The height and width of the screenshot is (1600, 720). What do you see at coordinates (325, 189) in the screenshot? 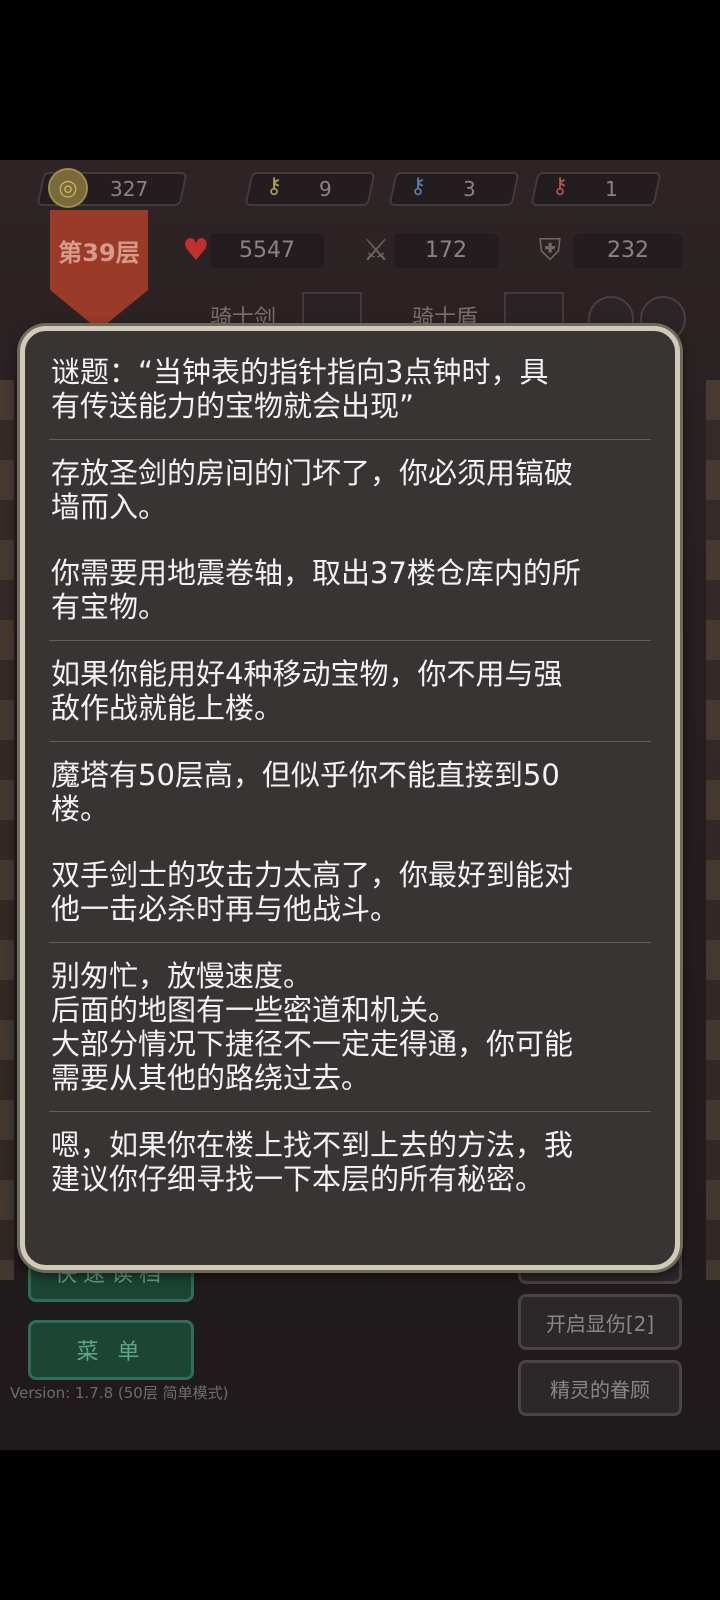
I see `yellow-key-value: 9` at bounding box center [325, 189].